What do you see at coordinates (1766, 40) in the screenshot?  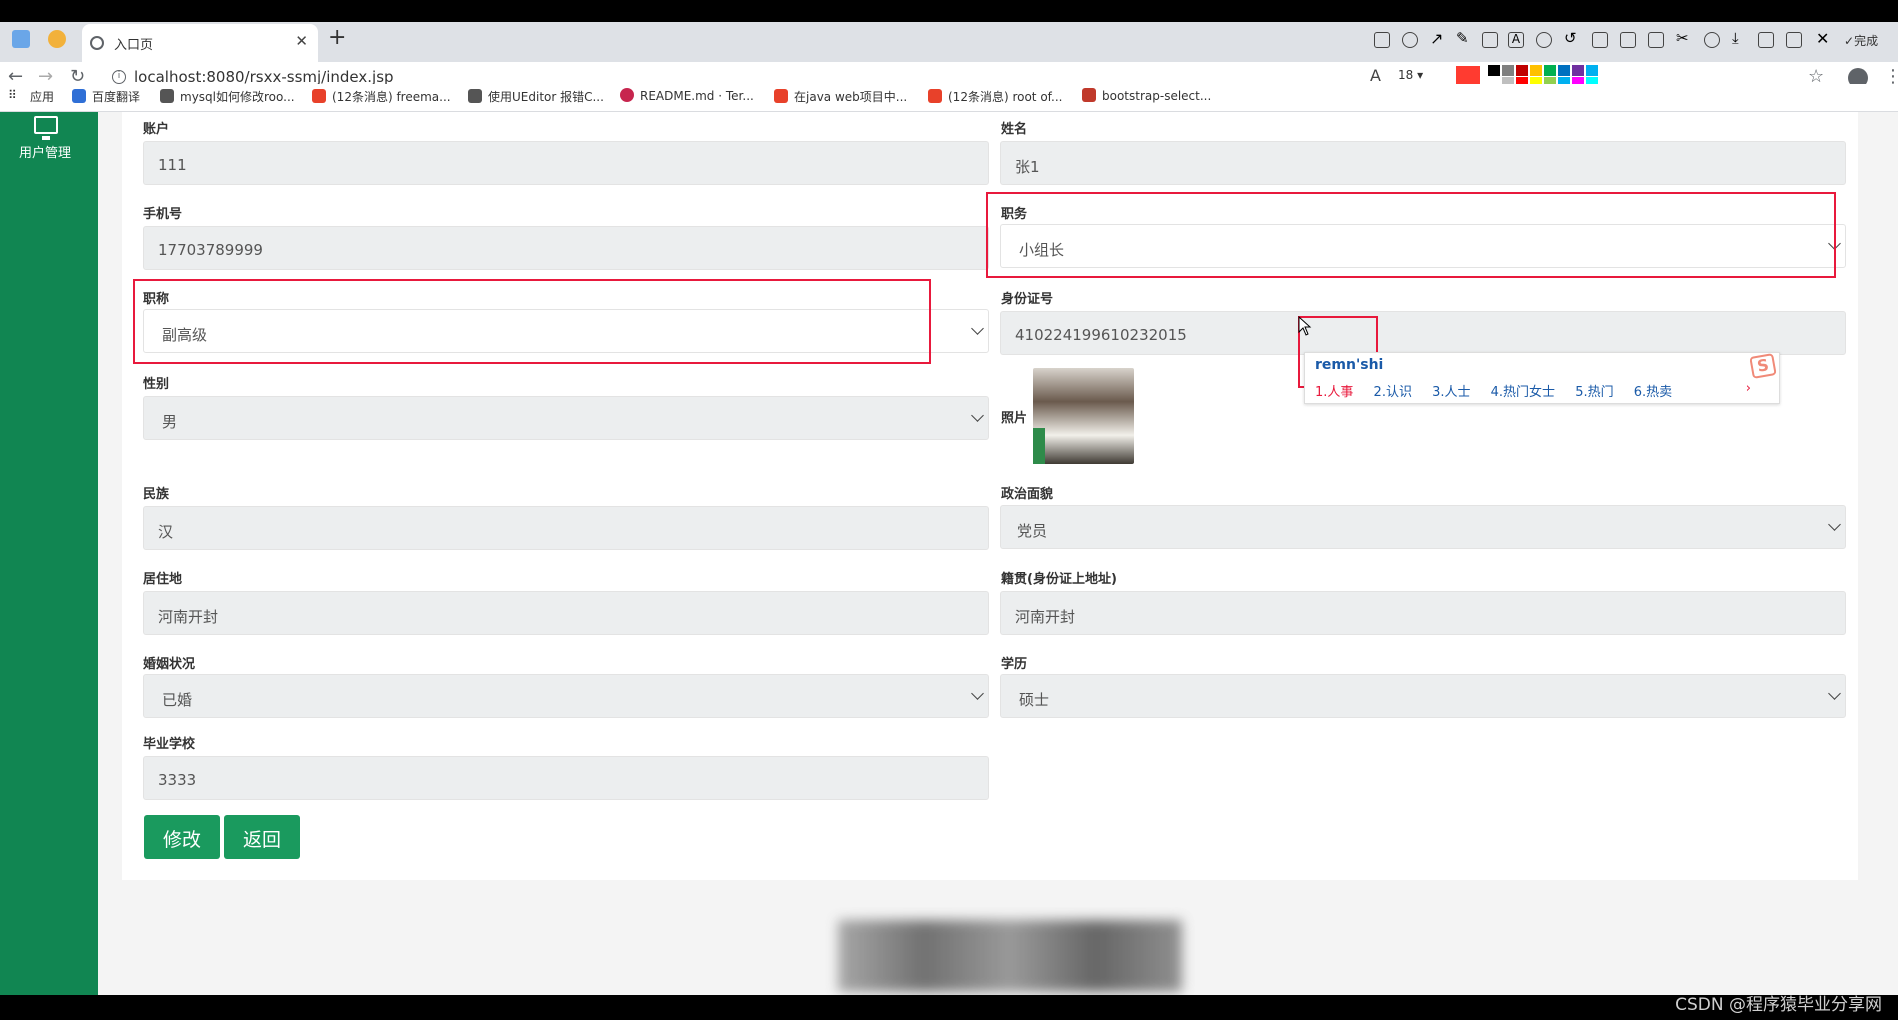 I see `copy-tool-icon` at bounding box center [1766, 40].